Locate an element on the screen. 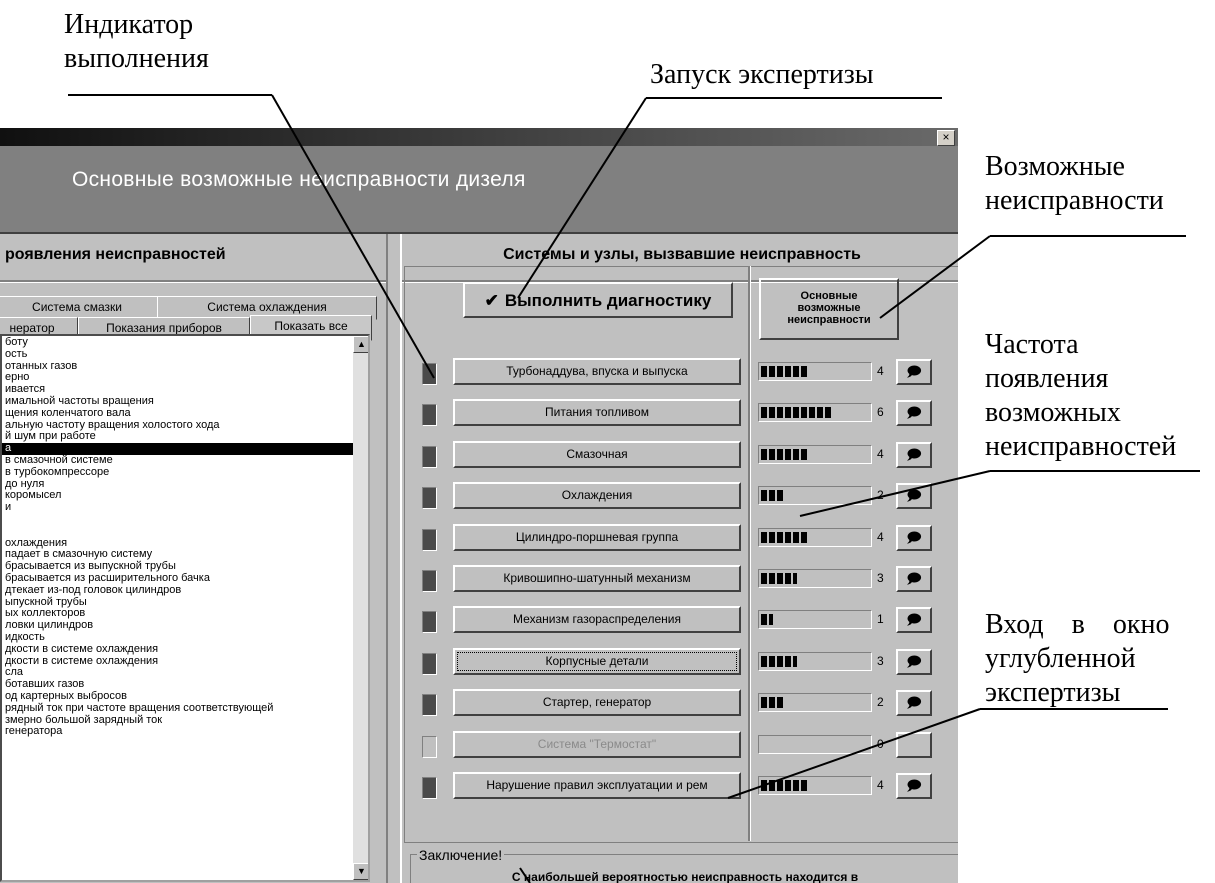  list-item: ловки цилиндров is located at coordinates (185, 625).